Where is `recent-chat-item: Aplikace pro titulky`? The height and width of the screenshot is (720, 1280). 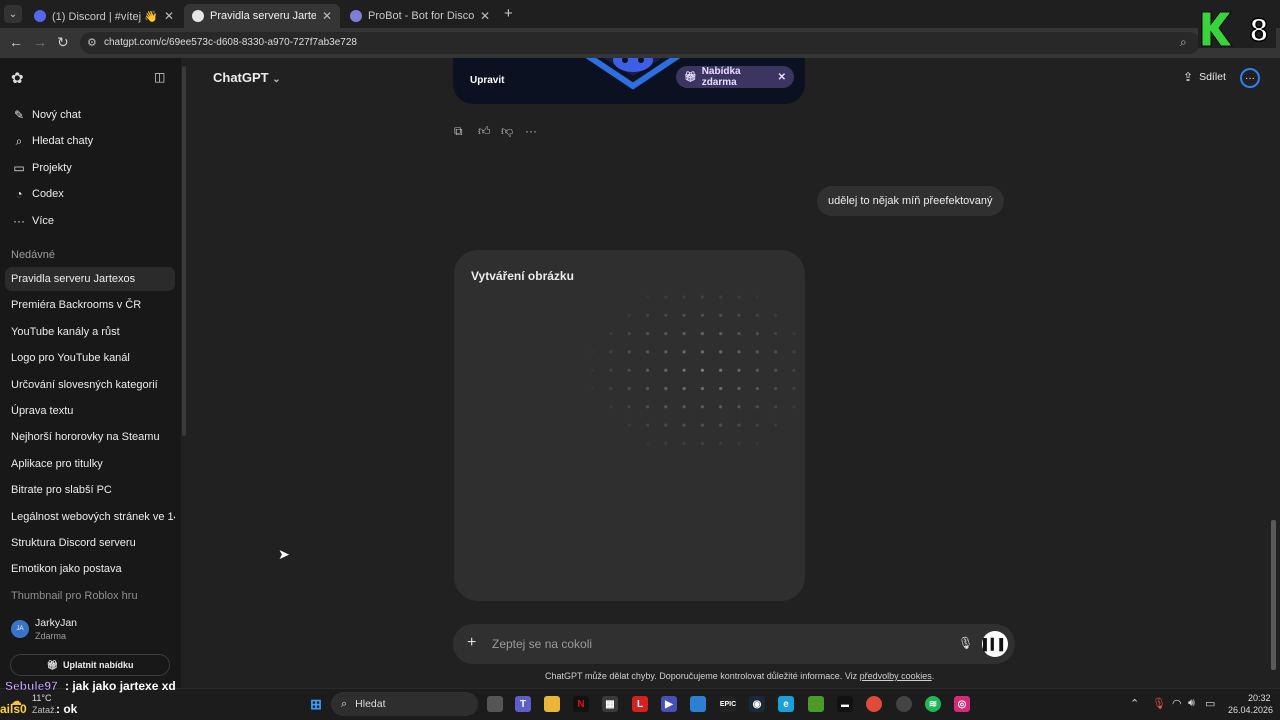 recent-chat-item: Aplikace pro titulky is located at coordinates (90, 464).